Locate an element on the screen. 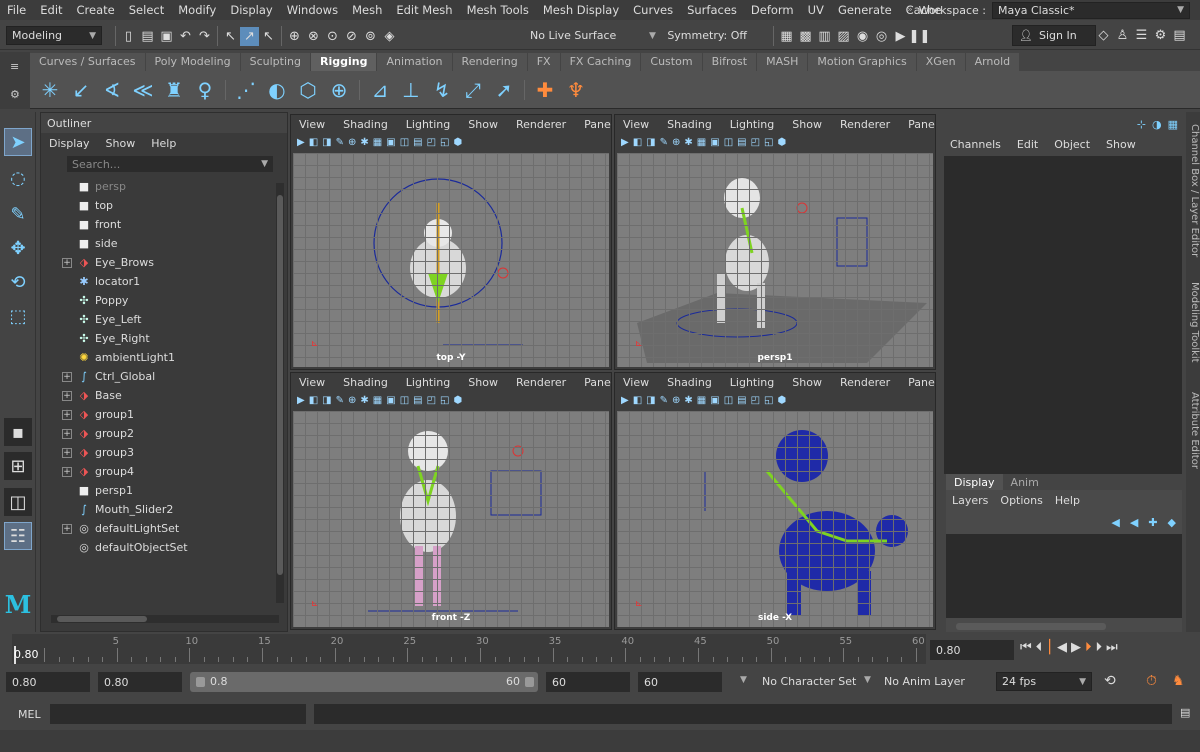 This screenshot has height=752, width=1200. channelbox-menu-show: Show is located at coordinates (1121, 144).